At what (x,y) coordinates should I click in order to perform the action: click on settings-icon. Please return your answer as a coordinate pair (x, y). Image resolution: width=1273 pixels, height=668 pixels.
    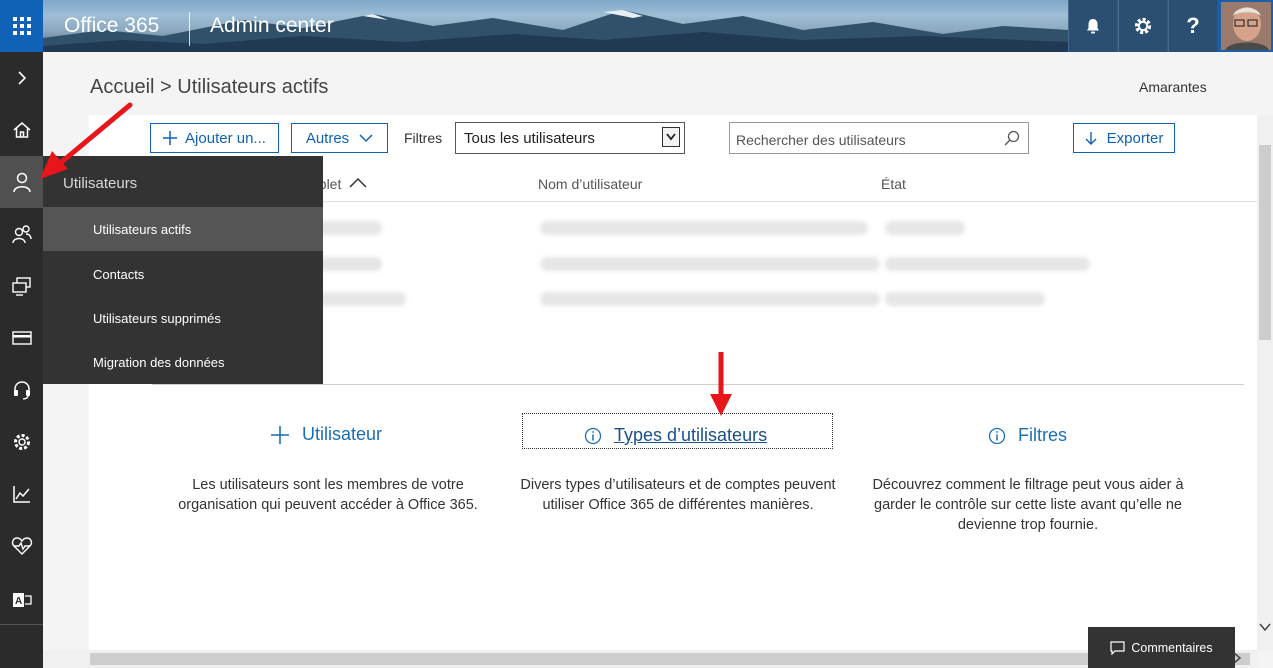
    Looking at the image, I should click on (21, 442).